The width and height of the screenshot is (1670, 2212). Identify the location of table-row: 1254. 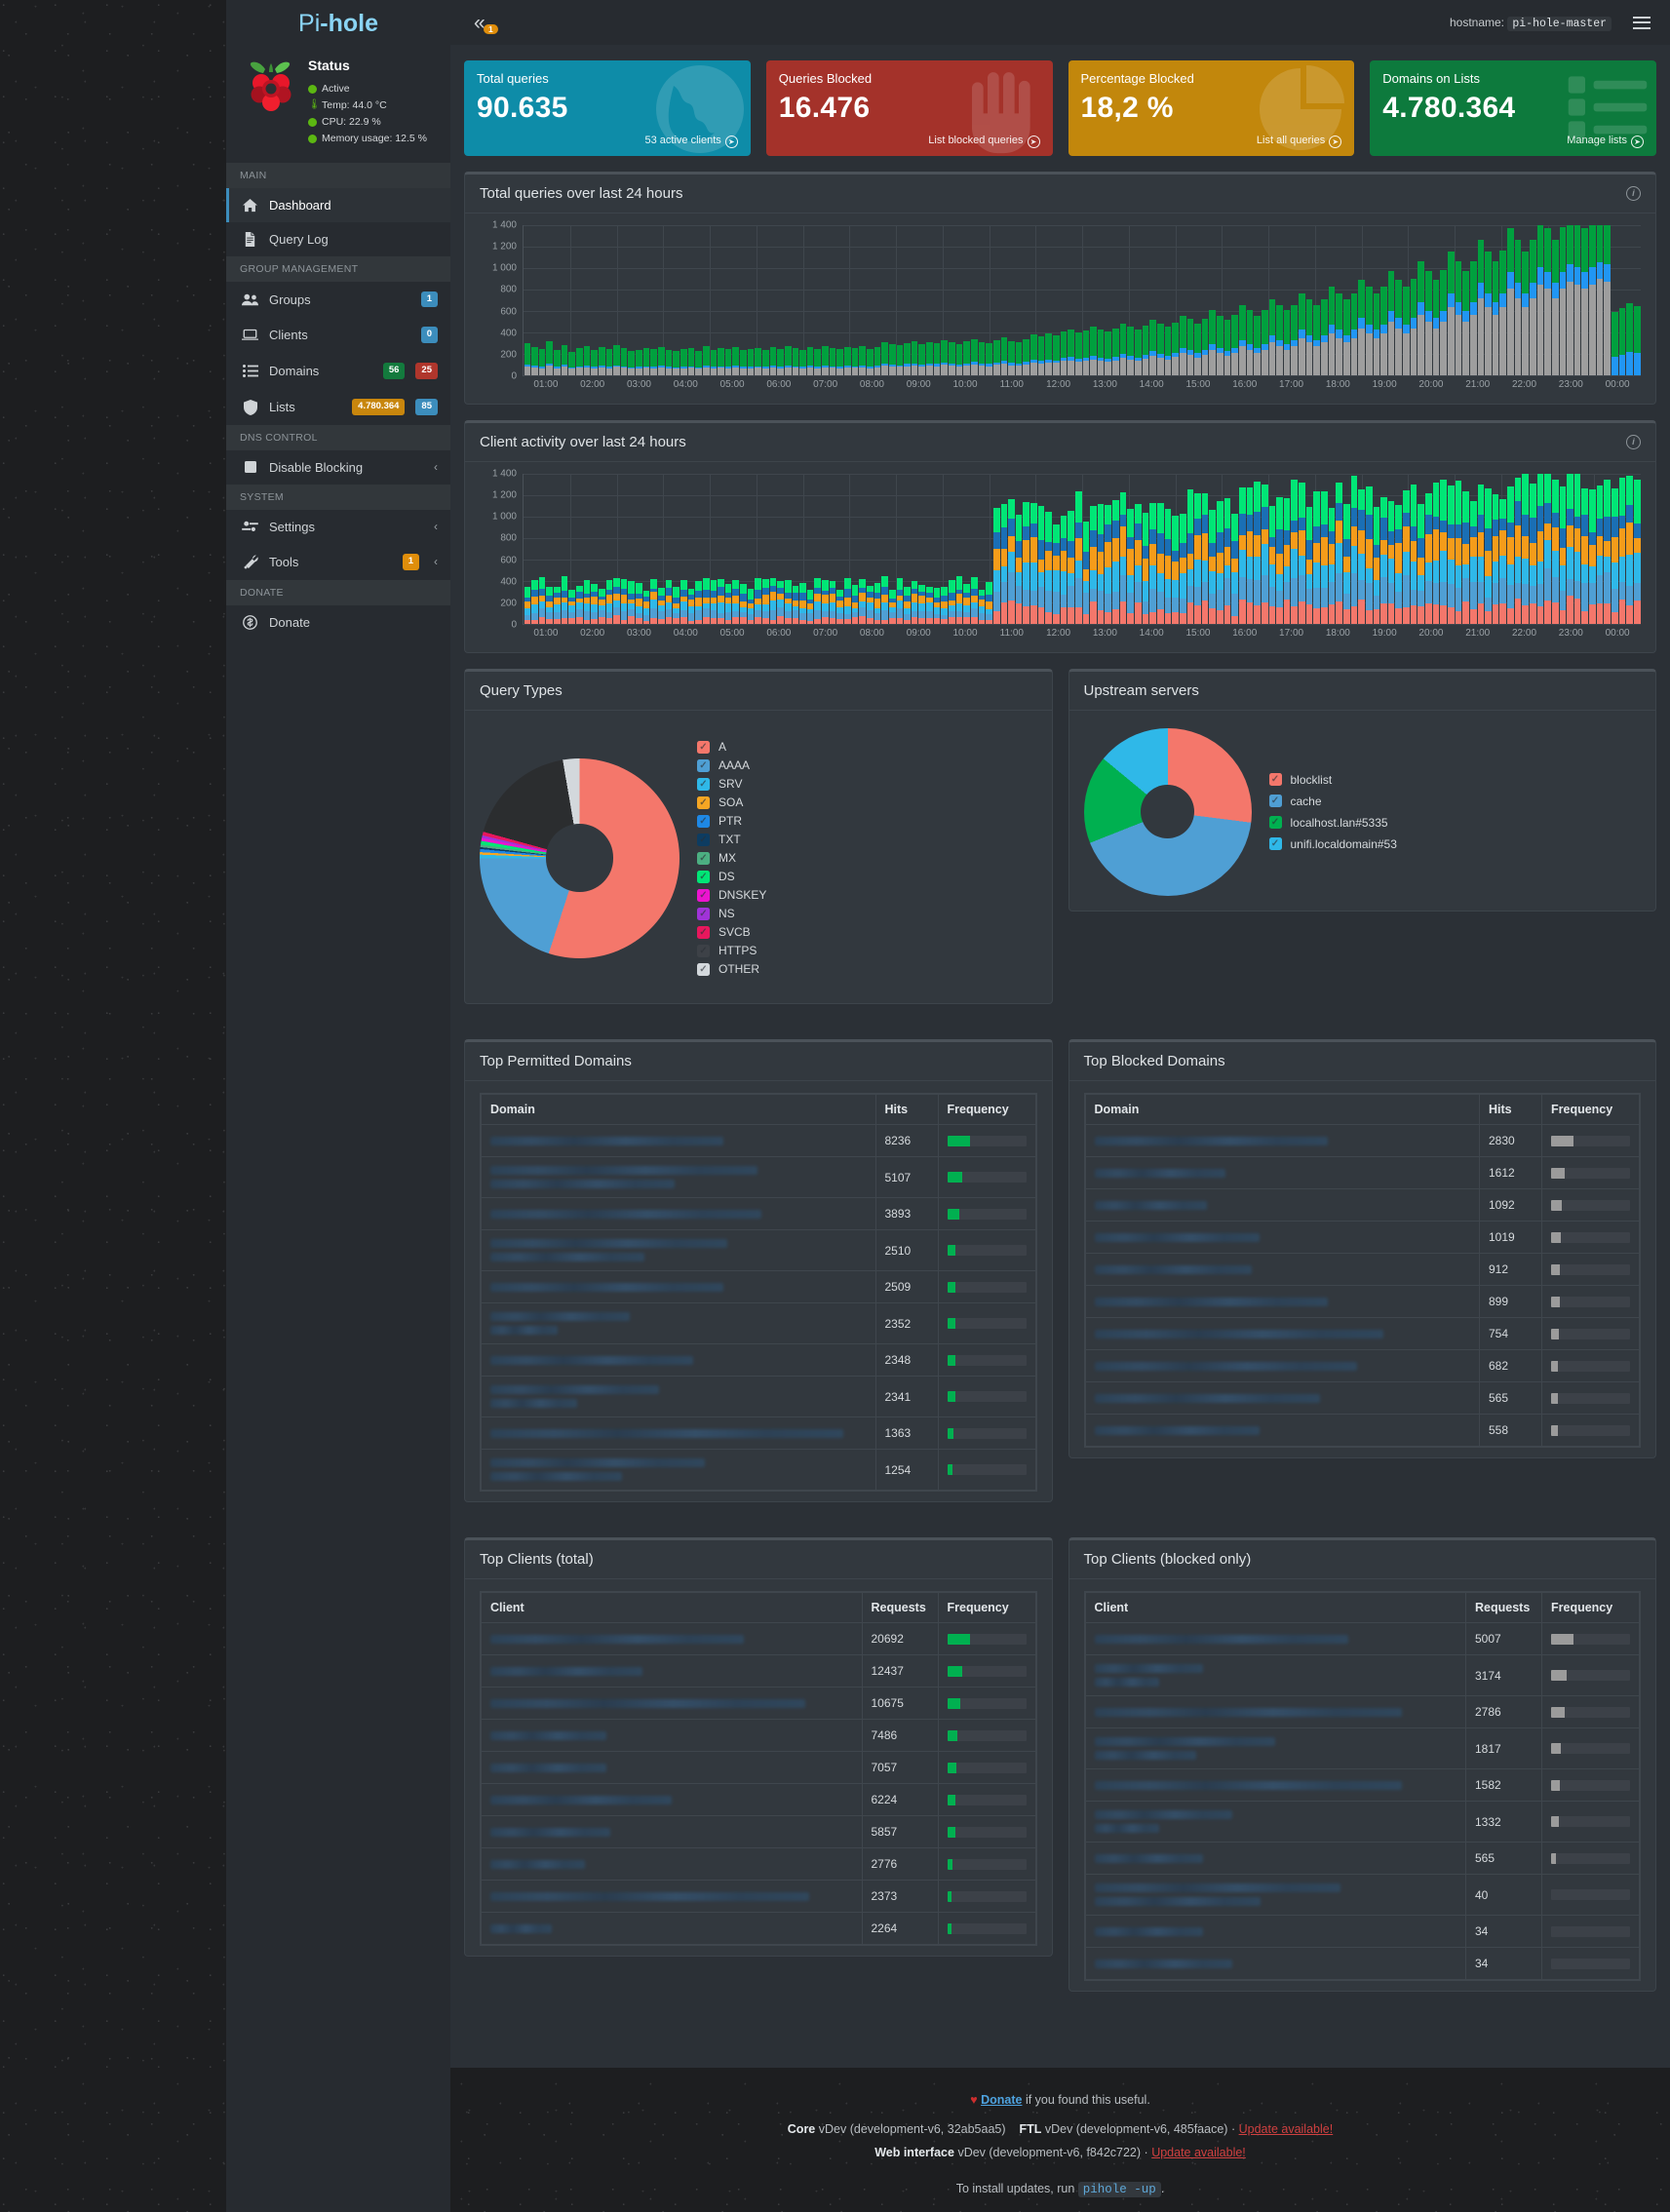
(758, 1470).